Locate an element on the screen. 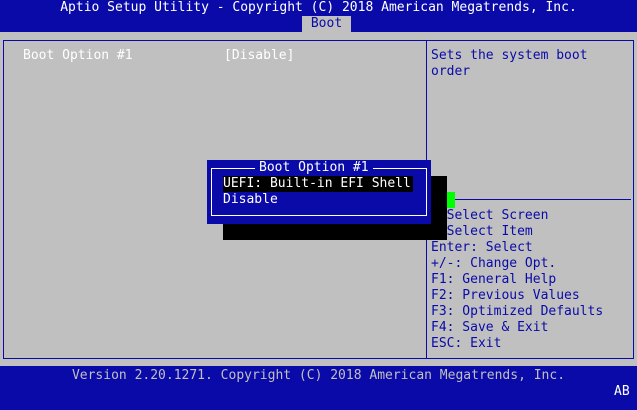 Image resolution: width=637 pixels, height=410 pixels. footer-code: AB is located at coordinates (622, 391).